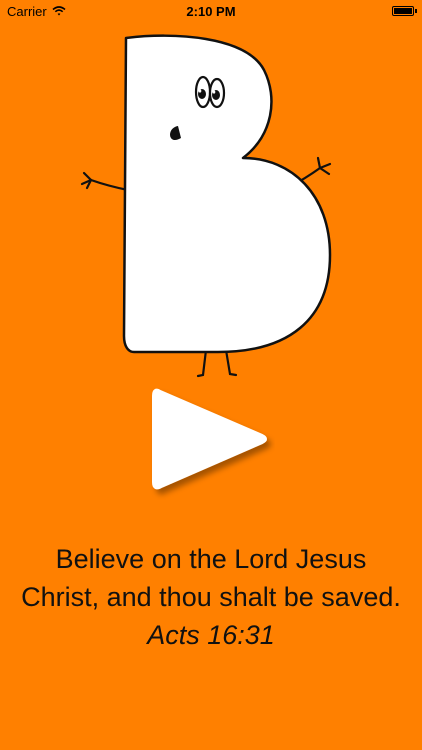  I want to click on status-time: 2:10 PM, so click(211, 11).